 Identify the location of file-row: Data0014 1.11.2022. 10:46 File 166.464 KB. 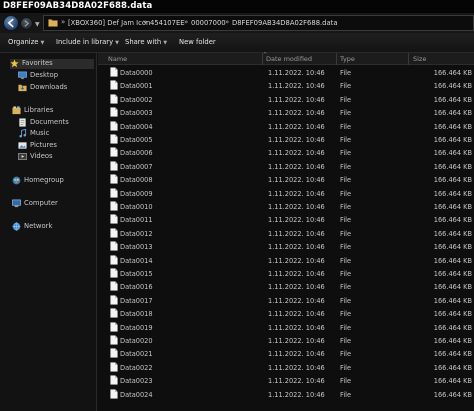
(286, 261).